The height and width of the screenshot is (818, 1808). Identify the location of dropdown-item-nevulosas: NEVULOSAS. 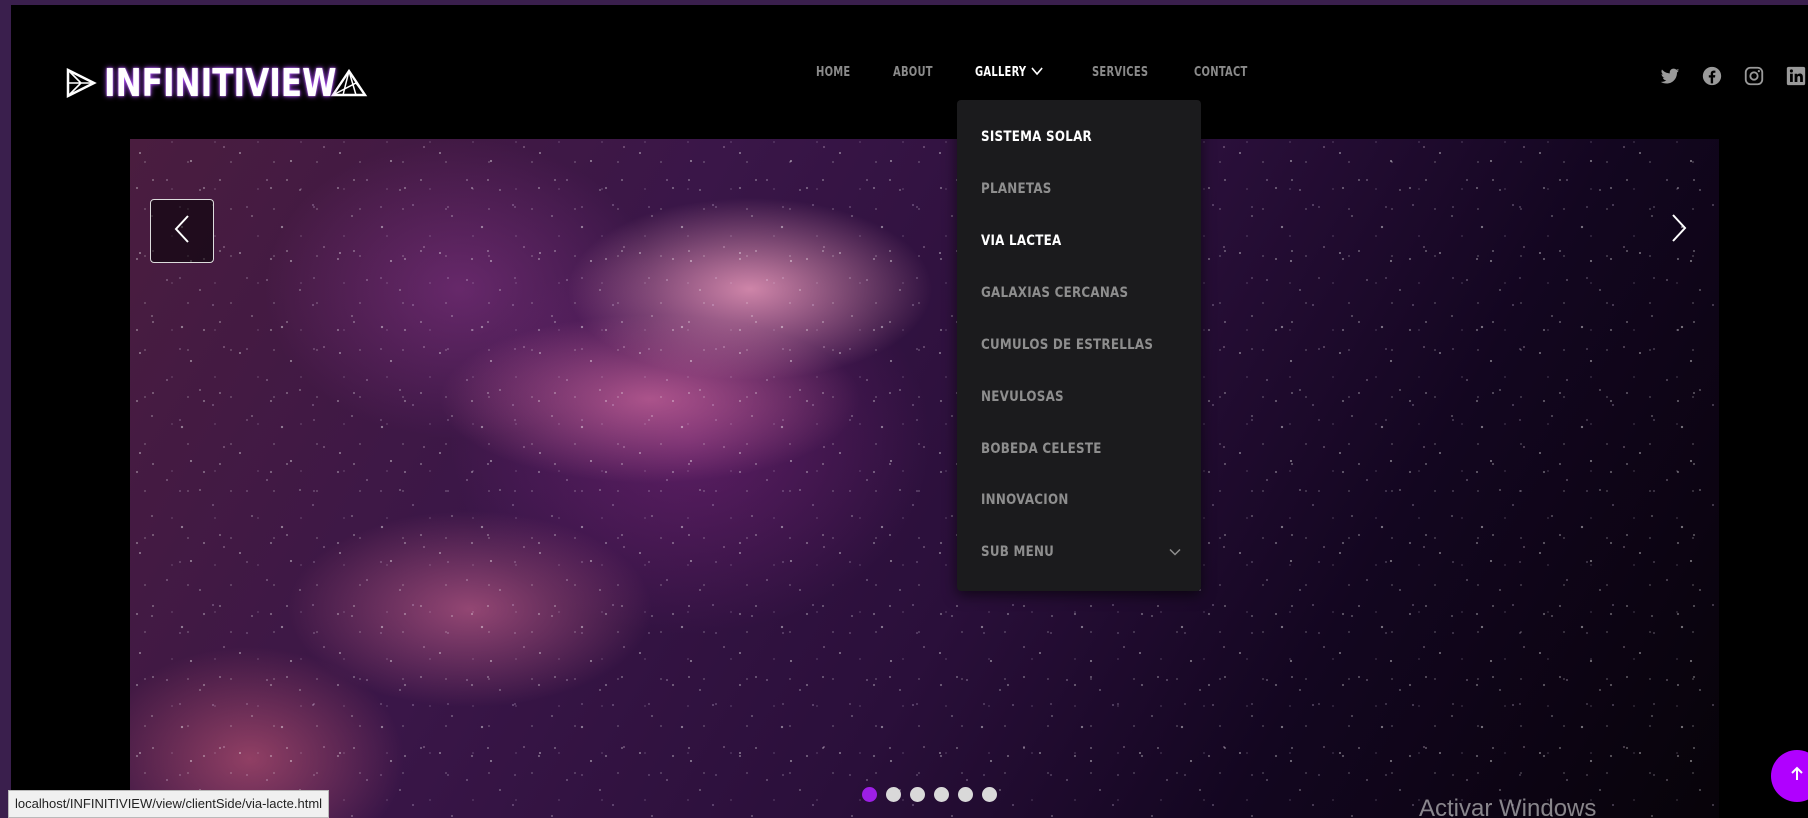
(1081, 397).